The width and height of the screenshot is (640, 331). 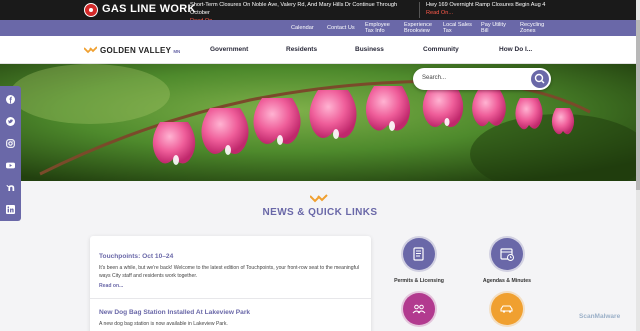 What do you see at coordinates (420, 28) in the screenshot?
I see `utility-link-experience-brookview: Experience Brookview` at bounding box center [420, 28].